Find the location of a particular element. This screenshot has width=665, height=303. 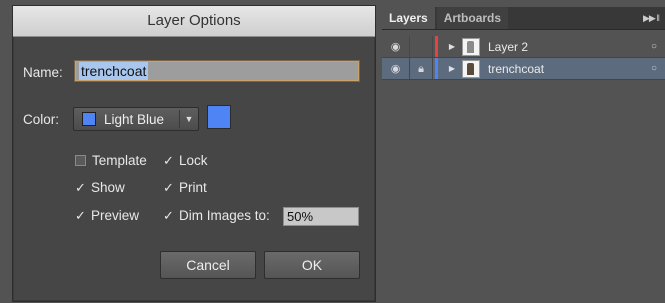

print-label: Print is located at coordinates (193, 187).